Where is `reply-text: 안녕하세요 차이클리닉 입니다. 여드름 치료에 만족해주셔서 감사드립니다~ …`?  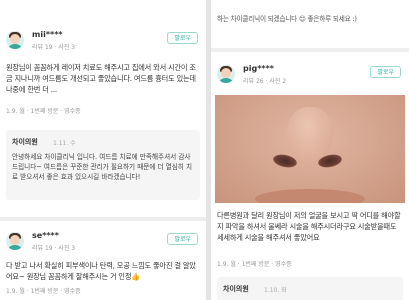
reply-text: 안녕하세요 차이클리닉 입니다. 여드름 치료에 만족해주셔서 감사드립니다~ … is located at coordinates (102, 167).